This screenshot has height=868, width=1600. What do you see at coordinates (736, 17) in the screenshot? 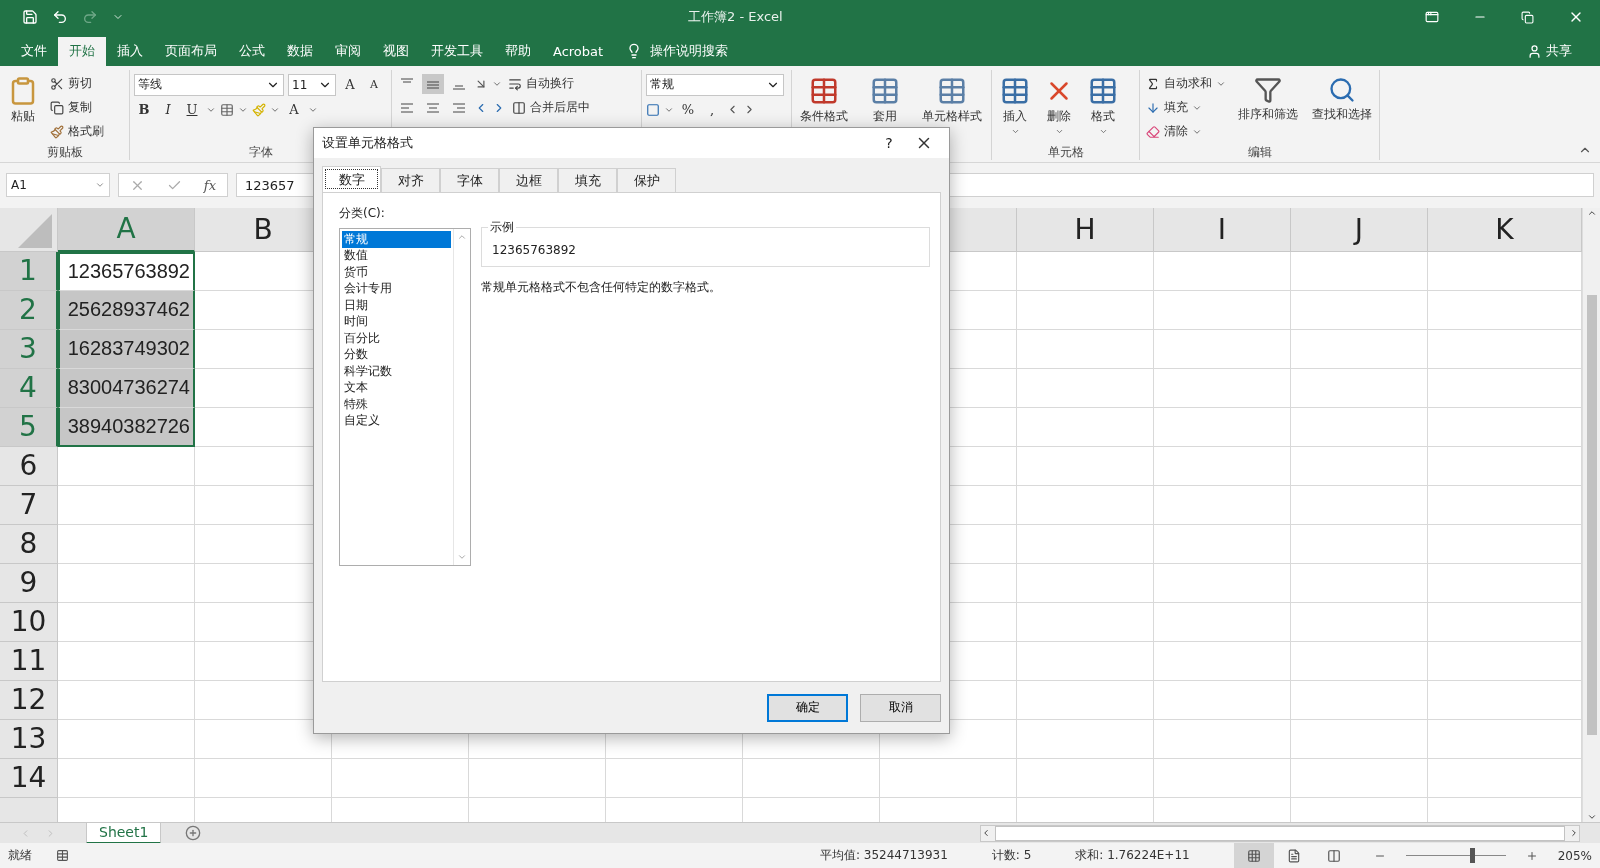
I see `window-title: 工作簿2 - Excel` at bounding box center [736, 17].